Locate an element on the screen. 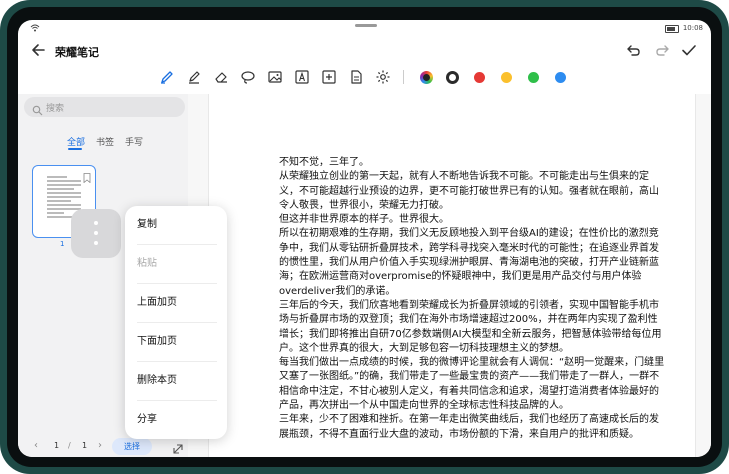  page-more-button is located at coordinates (96, 233).